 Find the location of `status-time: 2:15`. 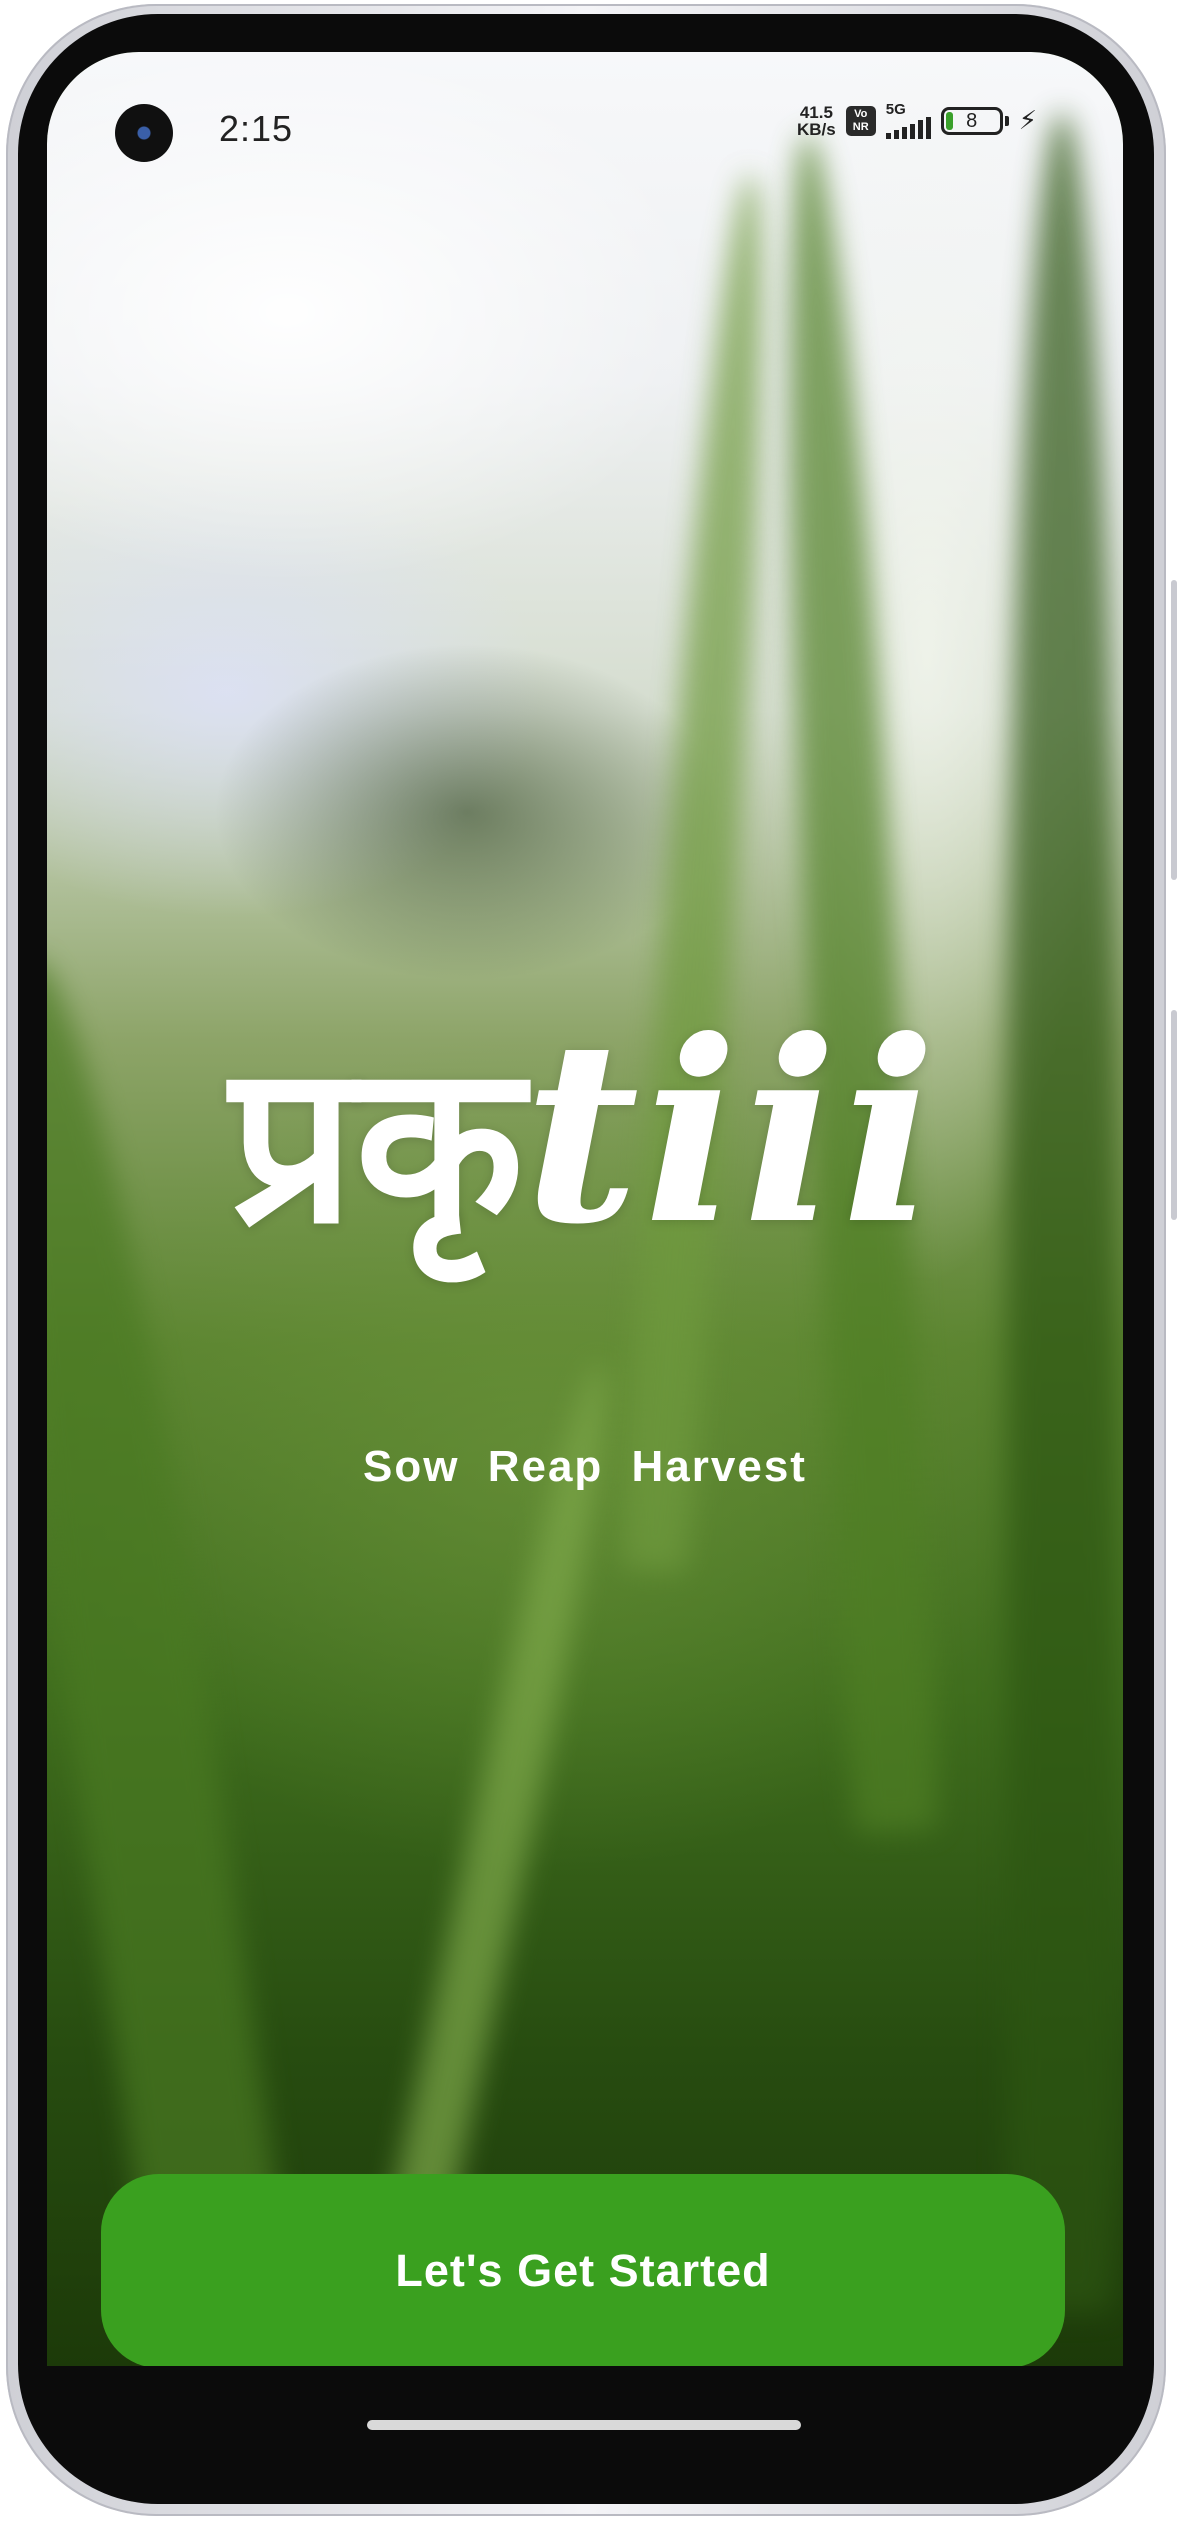

status-time: 2:15 is located at coordinates (256, 128).